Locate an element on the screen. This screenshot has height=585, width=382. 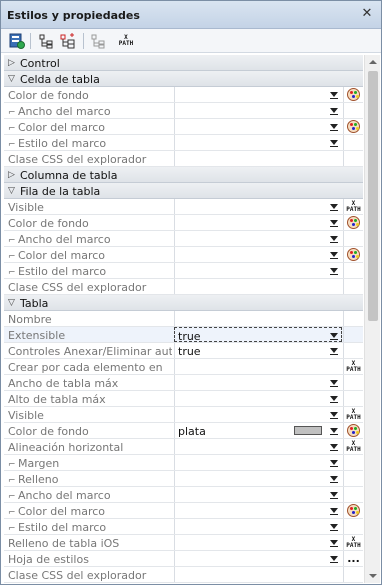
property-row-selected: Extensible true is located at coordinates (183, 335).